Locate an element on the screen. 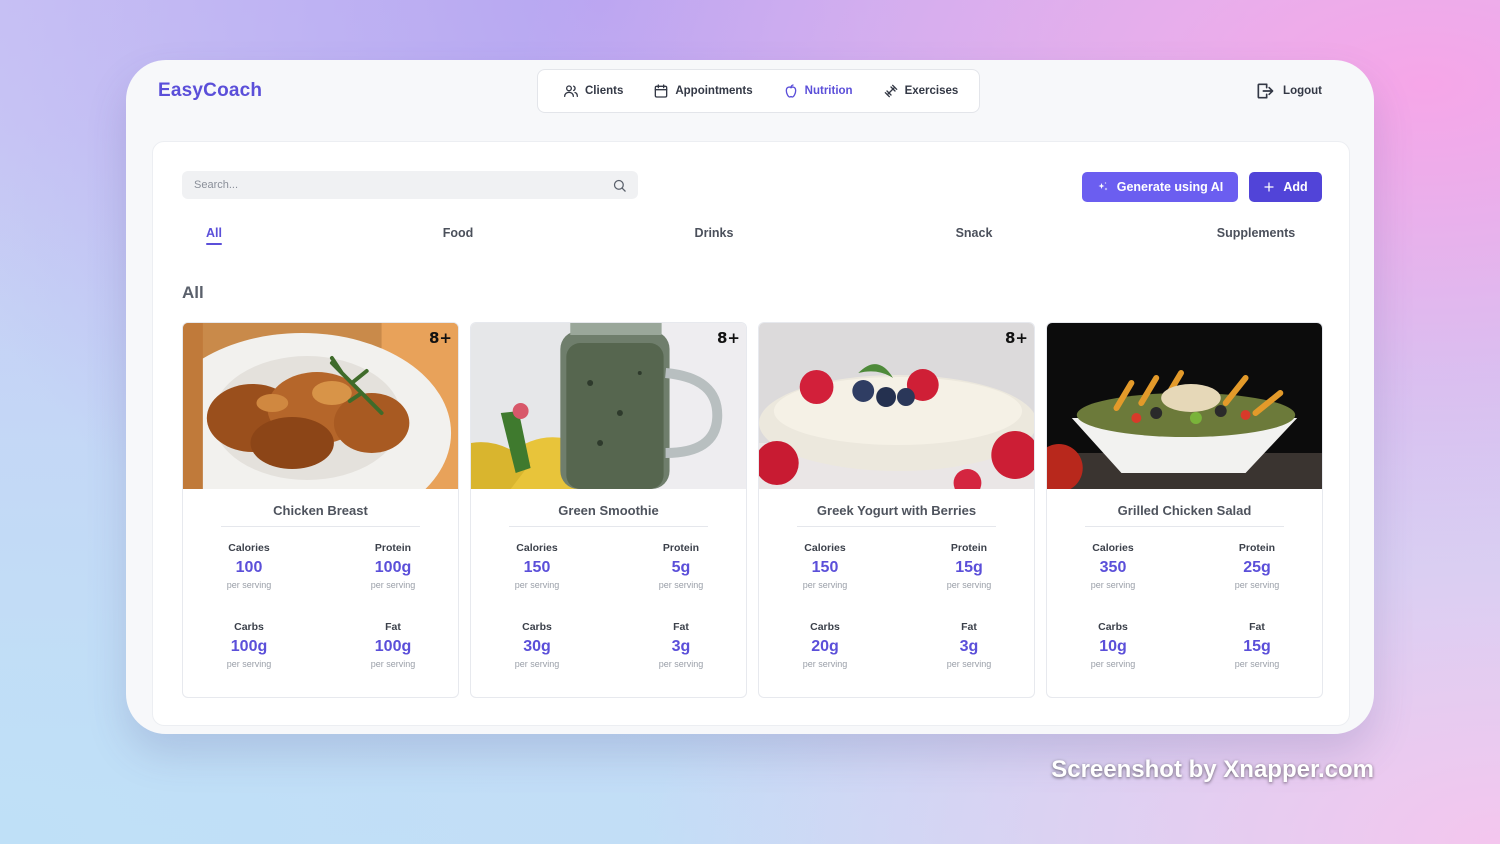  chicken-salad-photo is located at coordinates (1184, 406).